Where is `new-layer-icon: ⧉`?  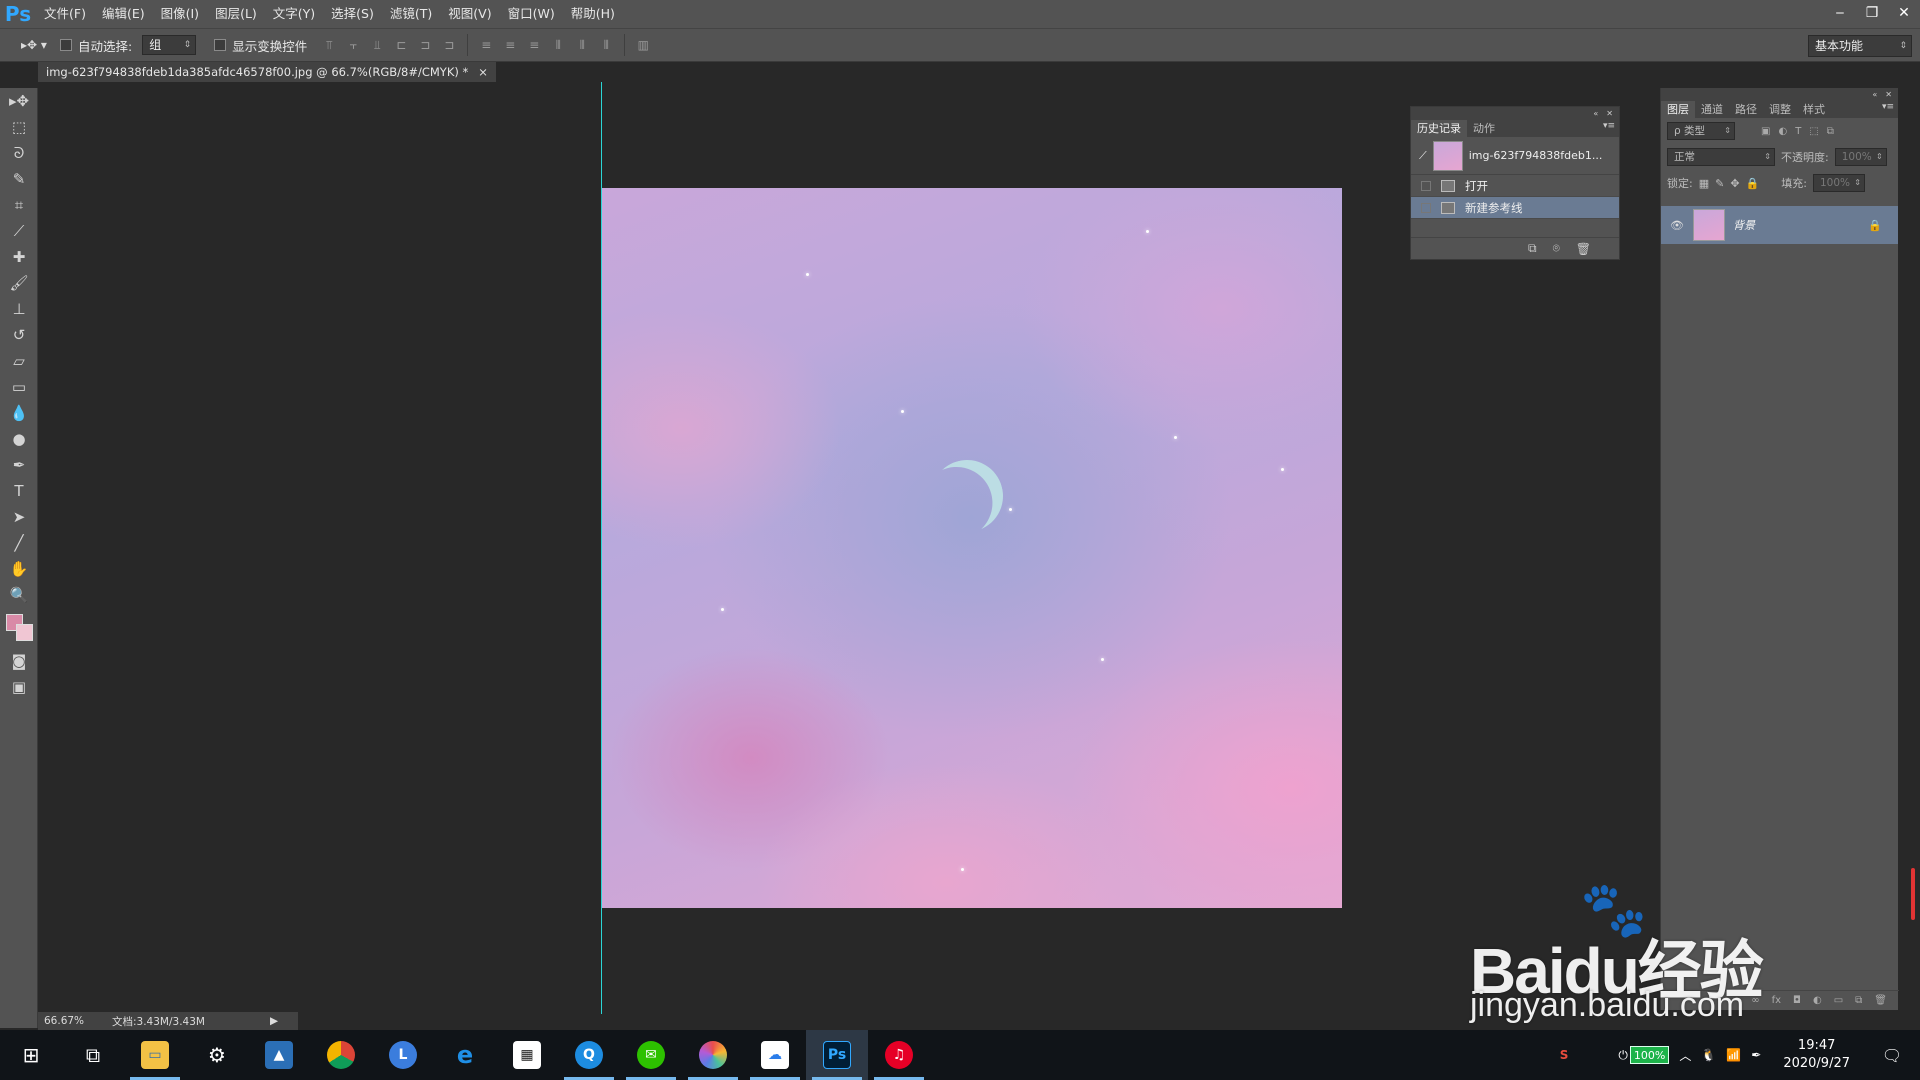
new-layer-icon: ⧉ is located at coordinates (1858, 1000).